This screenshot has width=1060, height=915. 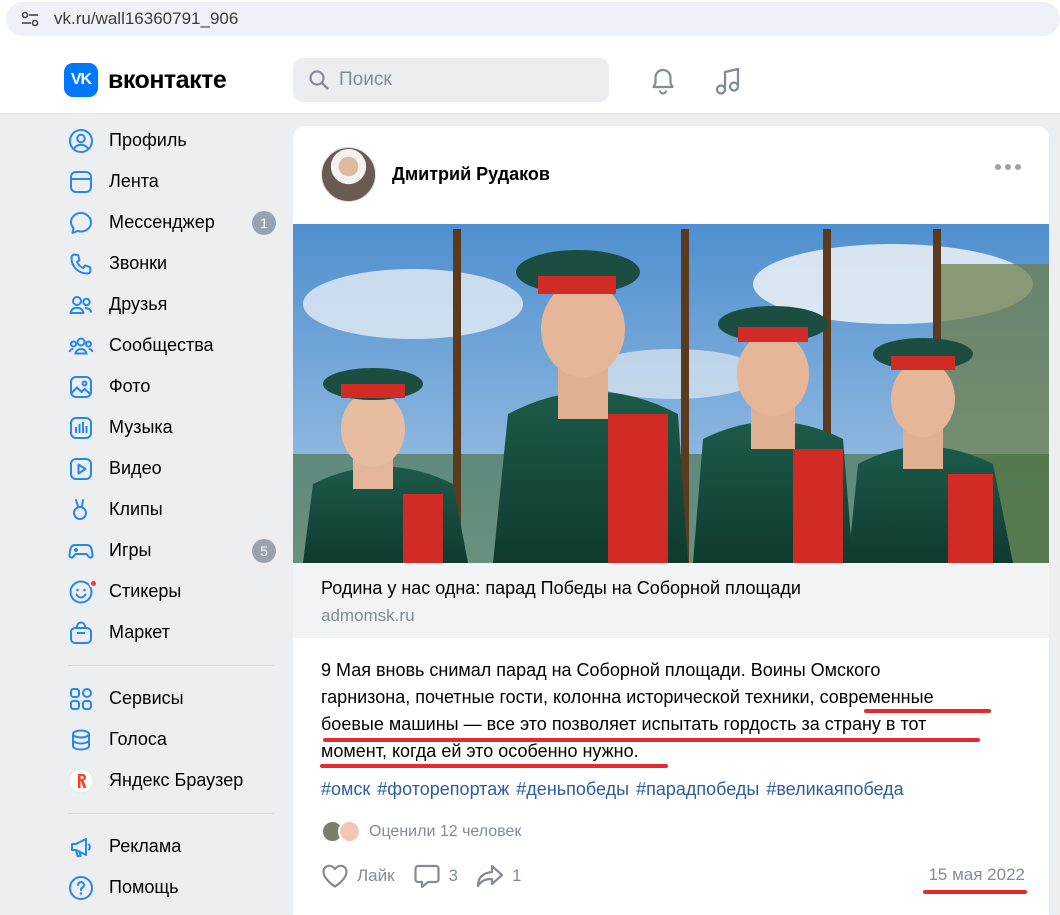 I want to click on sidebar-item-music: Музыка, so click(x=170, y=427).